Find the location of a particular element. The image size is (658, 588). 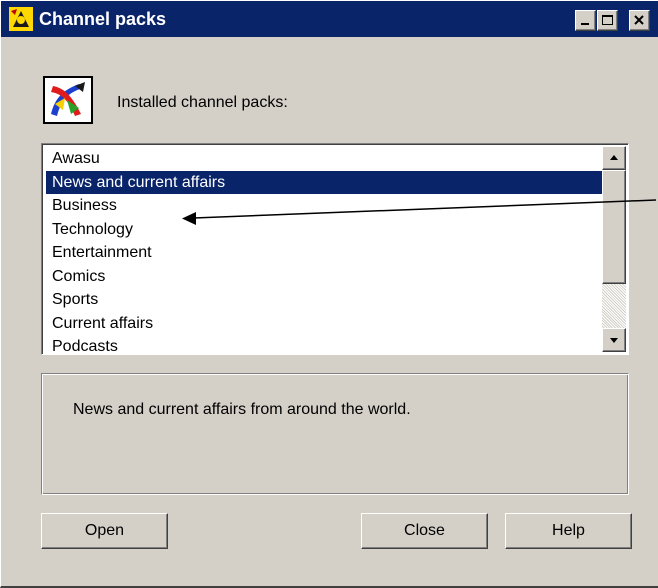

list-scrollbar is located at coordinates (614, 249).